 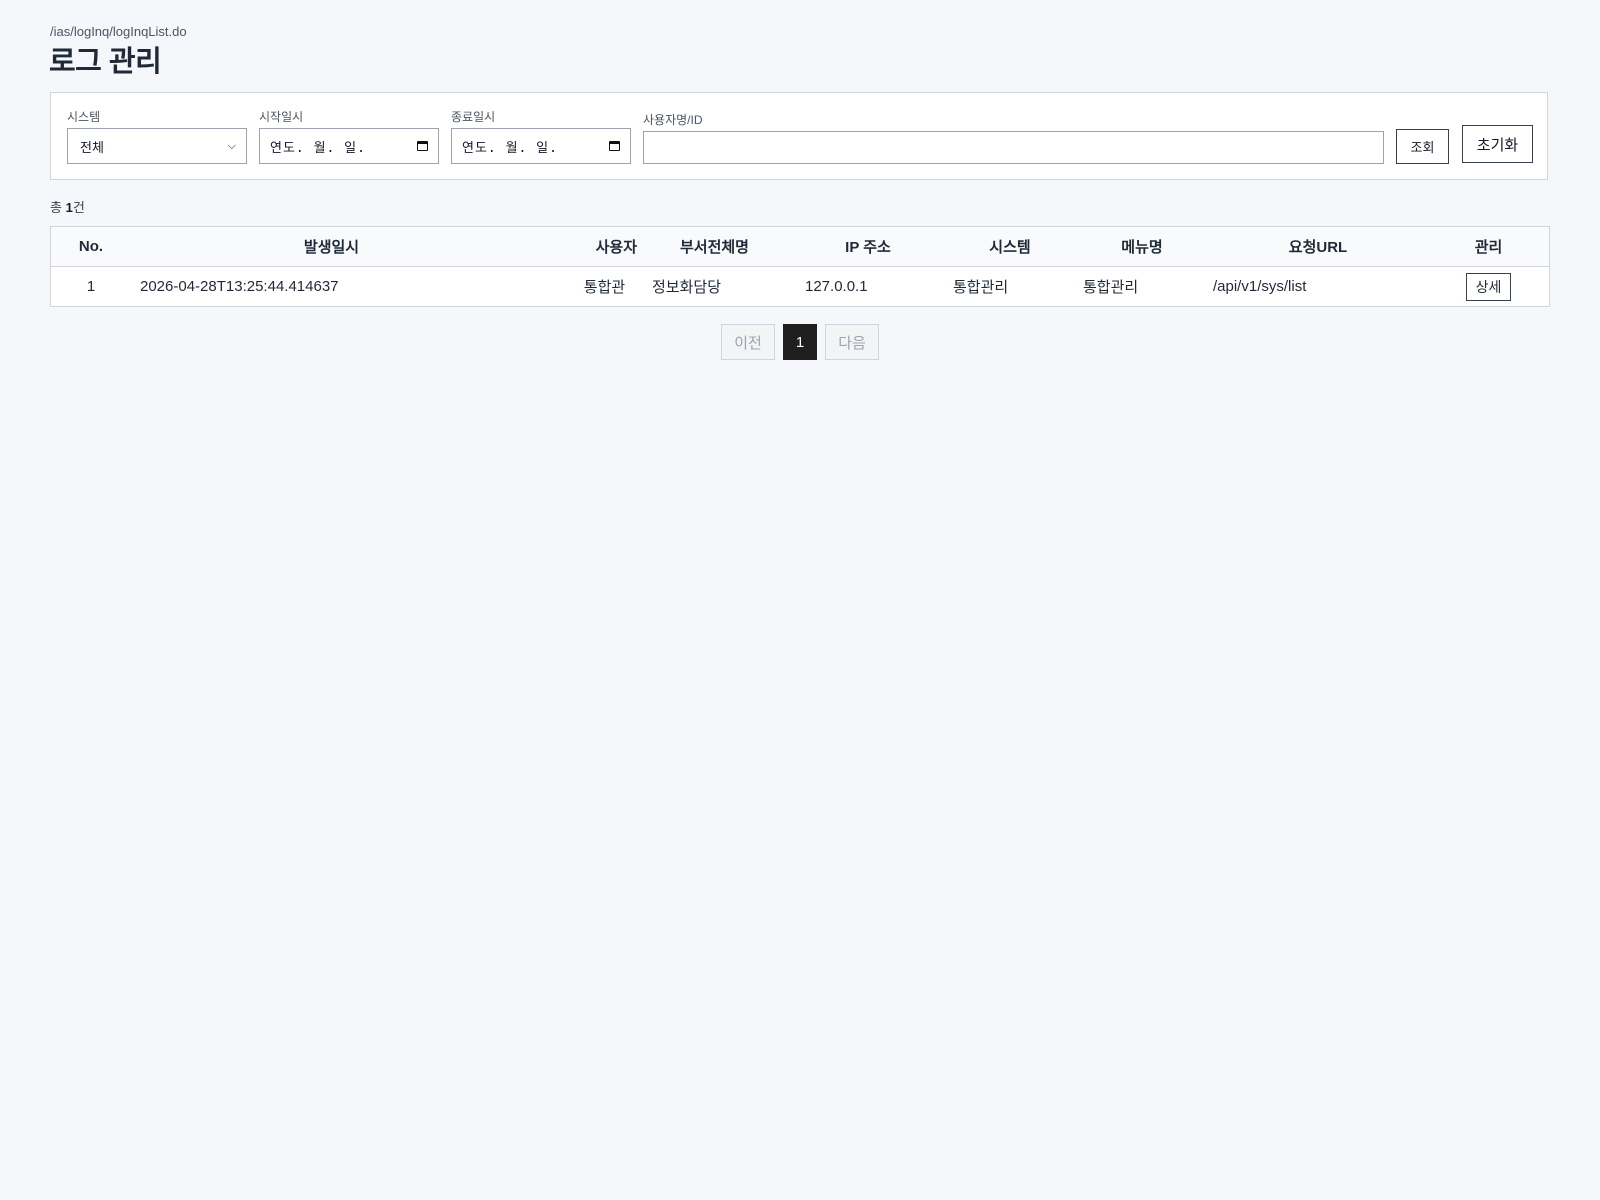 I want to click on start-date-label: 시작일시, so click(x=281, y=117).